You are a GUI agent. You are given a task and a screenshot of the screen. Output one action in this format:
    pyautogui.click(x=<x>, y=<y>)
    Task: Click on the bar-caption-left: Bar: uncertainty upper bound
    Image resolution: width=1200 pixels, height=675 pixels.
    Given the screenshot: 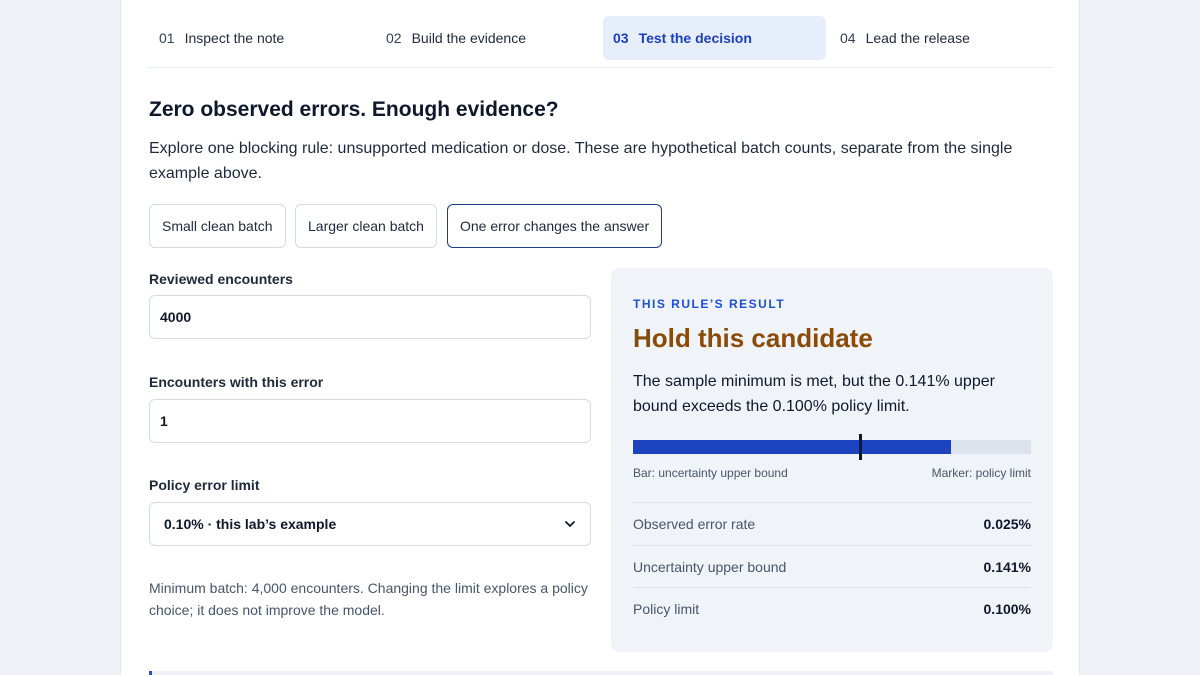 What is the action you would take?
    pyautogui.click(x=710, y=473)
    